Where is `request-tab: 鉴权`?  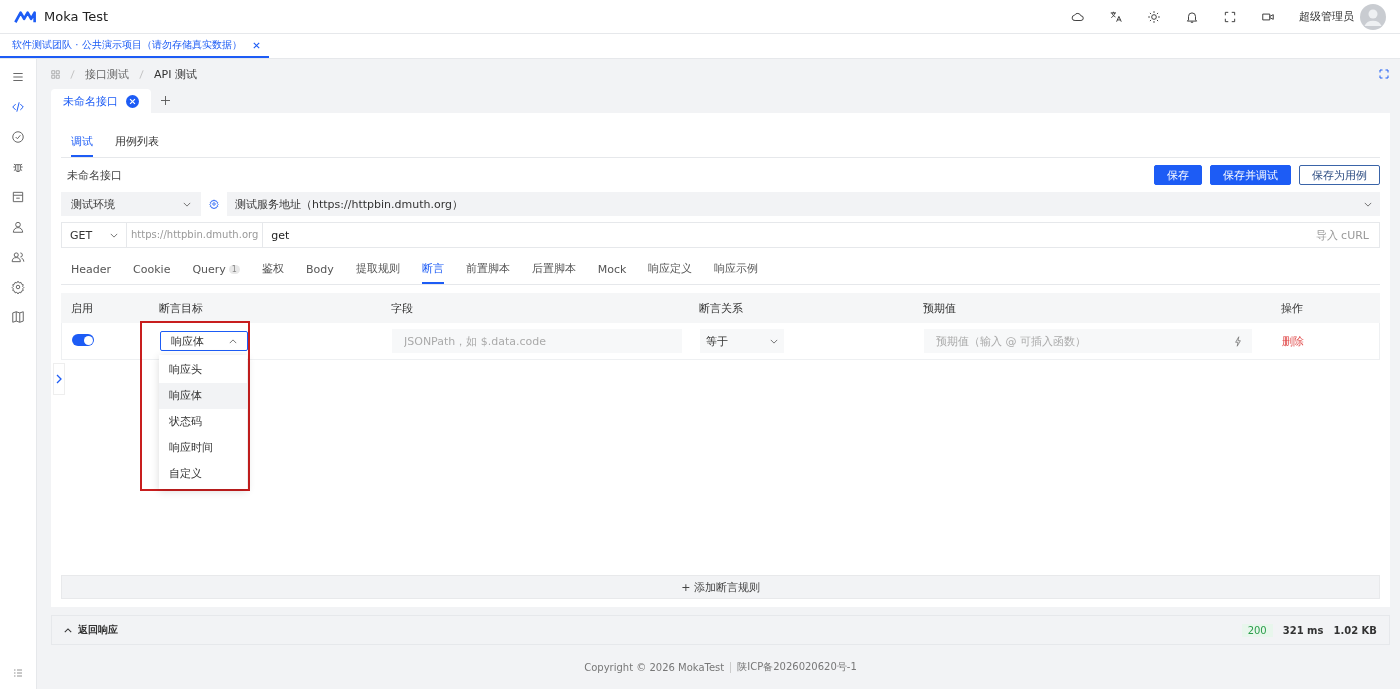 request-tab: 鉴权 is located at coordinates (272, 272).